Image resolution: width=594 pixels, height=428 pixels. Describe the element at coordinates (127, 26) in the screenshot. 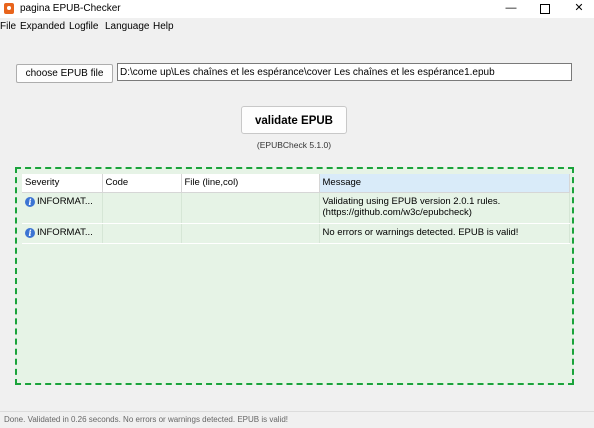

I see `menu-language: Language` at that location.